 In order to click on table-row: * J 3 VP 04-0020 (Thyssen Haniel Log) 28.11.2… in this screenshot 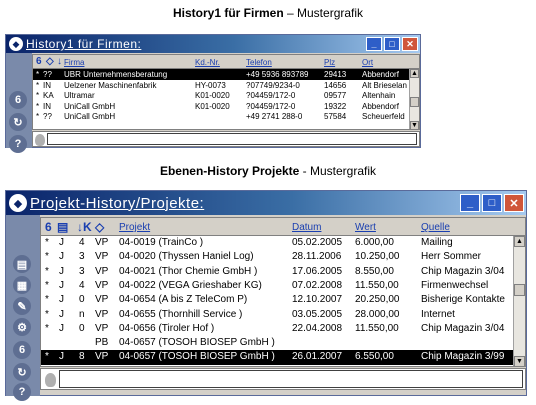, I will do `click(283, 257)`.